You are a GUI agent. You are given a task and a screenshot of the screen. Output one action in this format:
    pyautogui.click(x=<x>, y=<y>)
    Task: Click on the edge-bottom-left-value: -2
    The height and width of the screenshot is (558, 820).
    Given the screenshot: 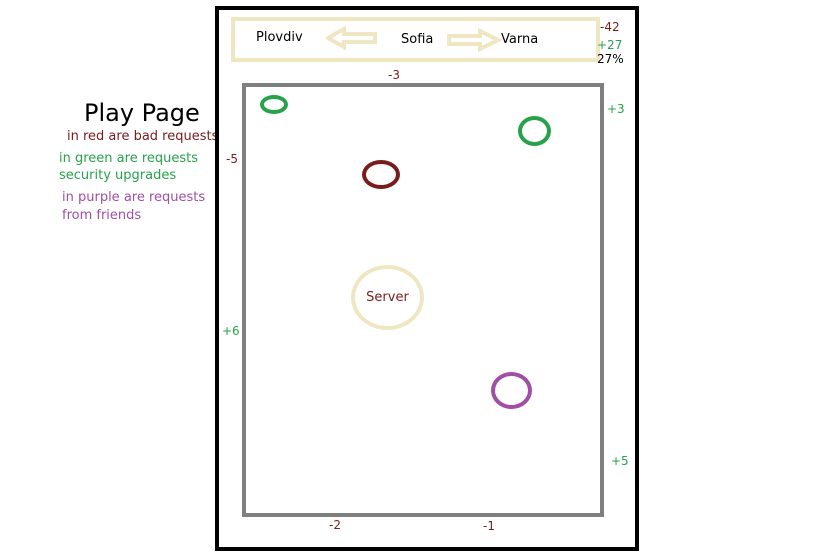 What is the action you would take?
    pyautogui.click(x=335, y=525)
    